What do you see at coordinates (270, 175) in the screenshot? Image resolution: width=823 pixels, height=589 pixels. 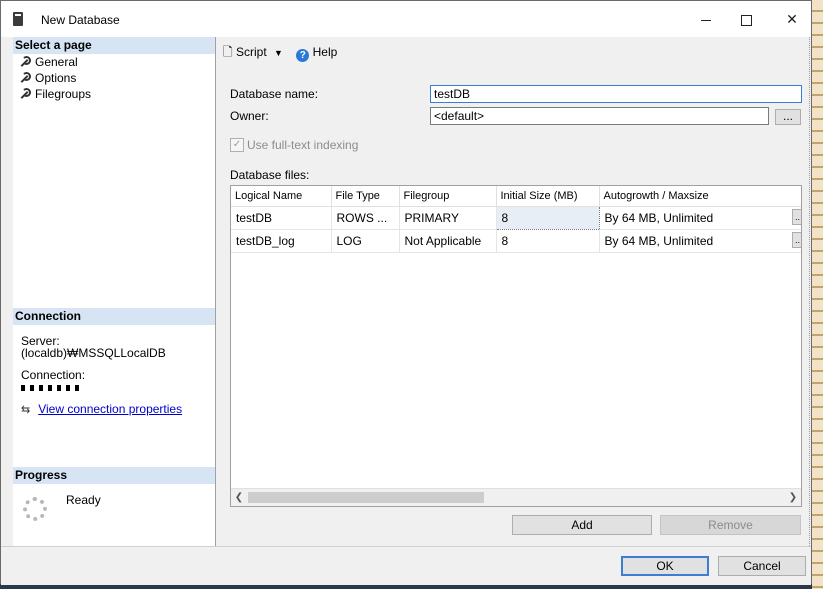 I see `database-files-label: Database files:` at bounding box center [270, 175].